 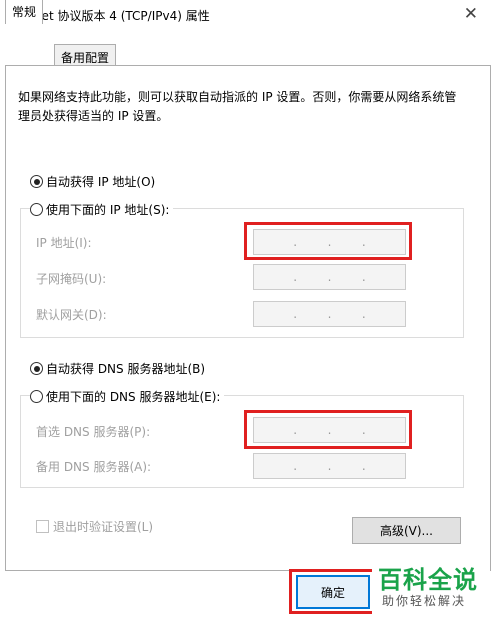 I want to click on title-bar: Internet 协议版本 4 (TCP/IPv4) 属性 ✕, so click(x=250, y=15).